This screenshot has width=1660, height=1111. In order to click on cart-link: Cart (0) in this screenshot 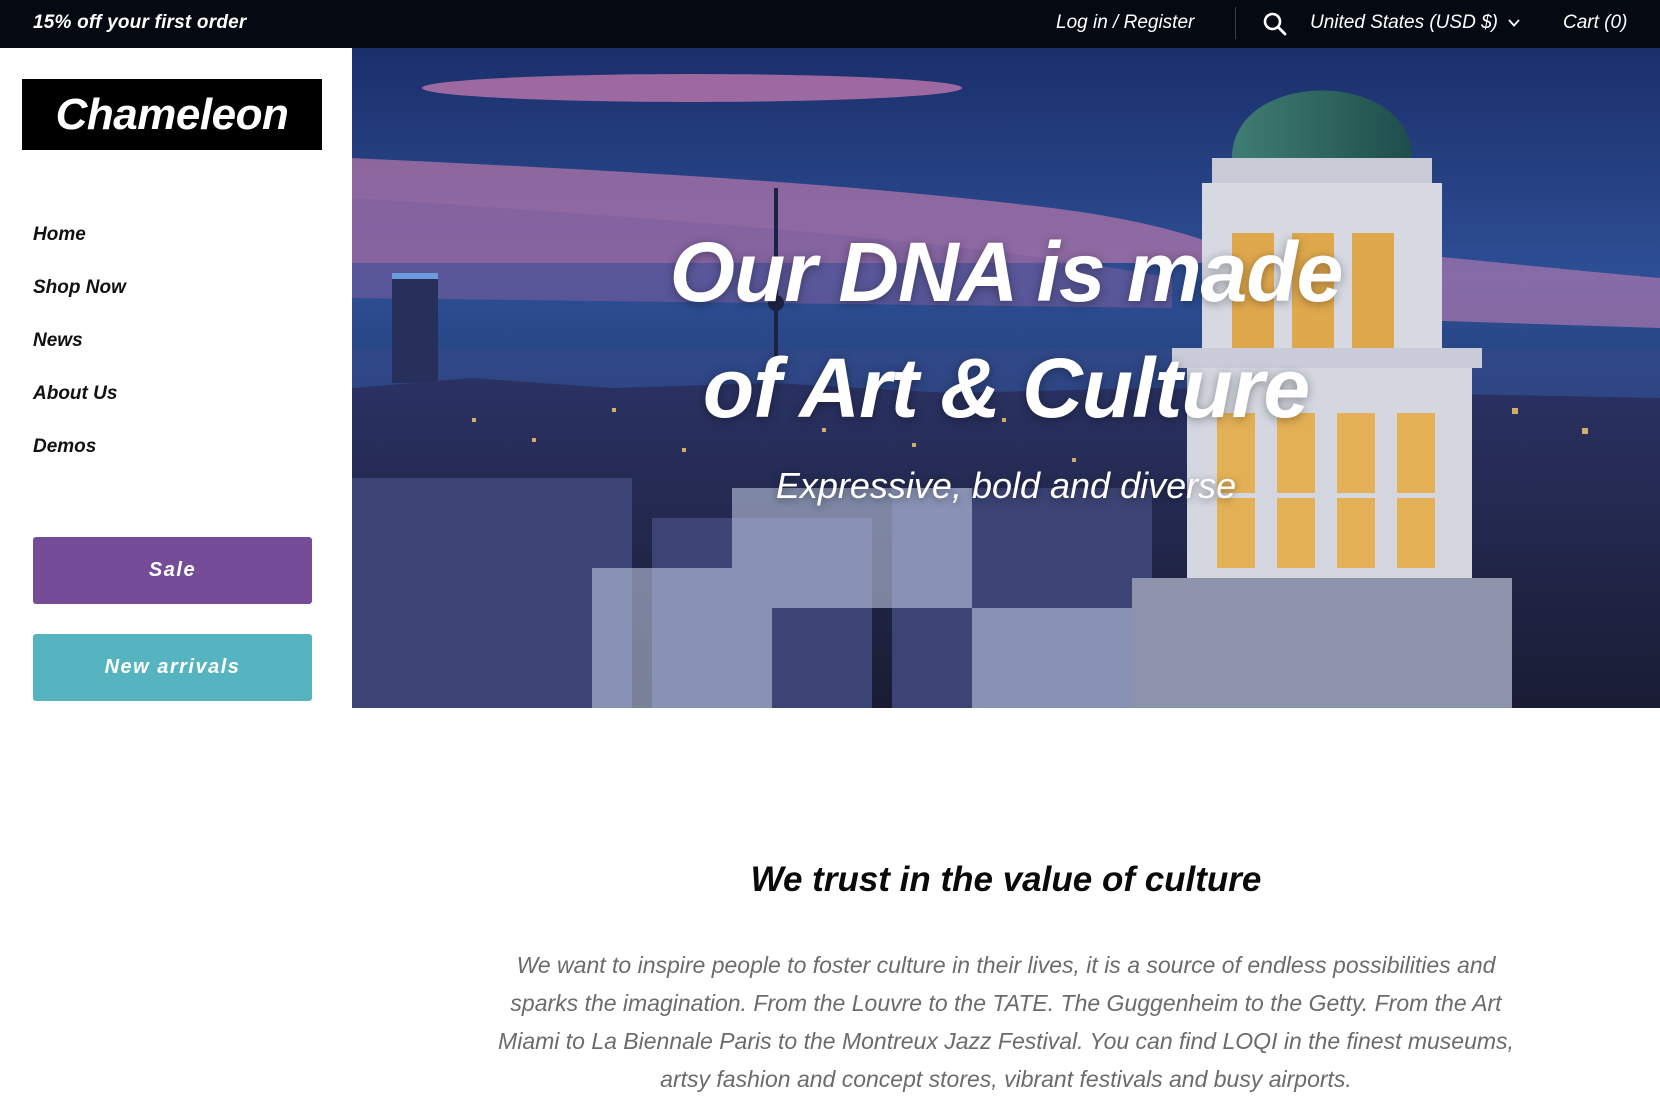, I will do `click(1595, 23)`.